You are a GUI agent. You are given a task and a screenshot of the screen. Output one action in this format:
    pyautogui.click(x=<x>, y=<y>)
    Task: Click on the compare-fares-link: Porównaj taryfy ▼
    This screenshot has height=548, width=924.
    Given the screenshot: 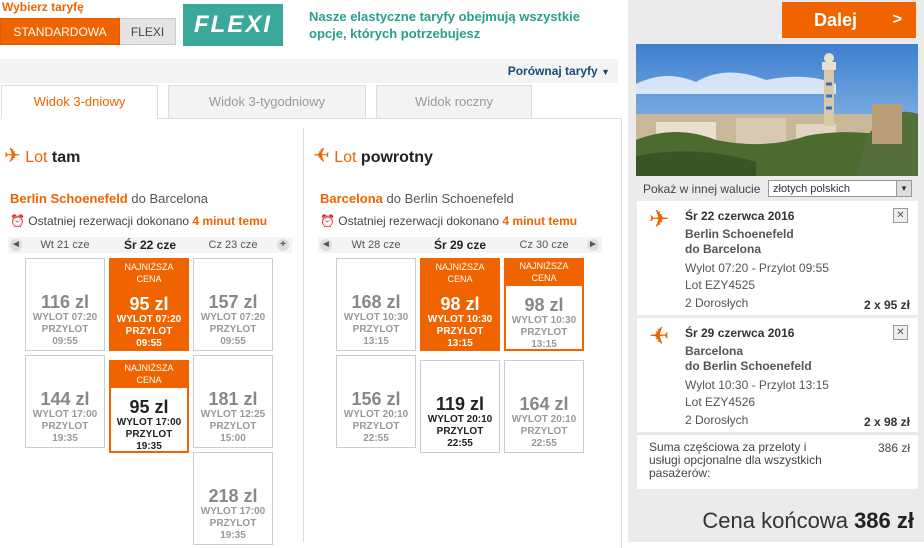 What is the action you would take?
    pyautogui.click(x=559, y=71)
    